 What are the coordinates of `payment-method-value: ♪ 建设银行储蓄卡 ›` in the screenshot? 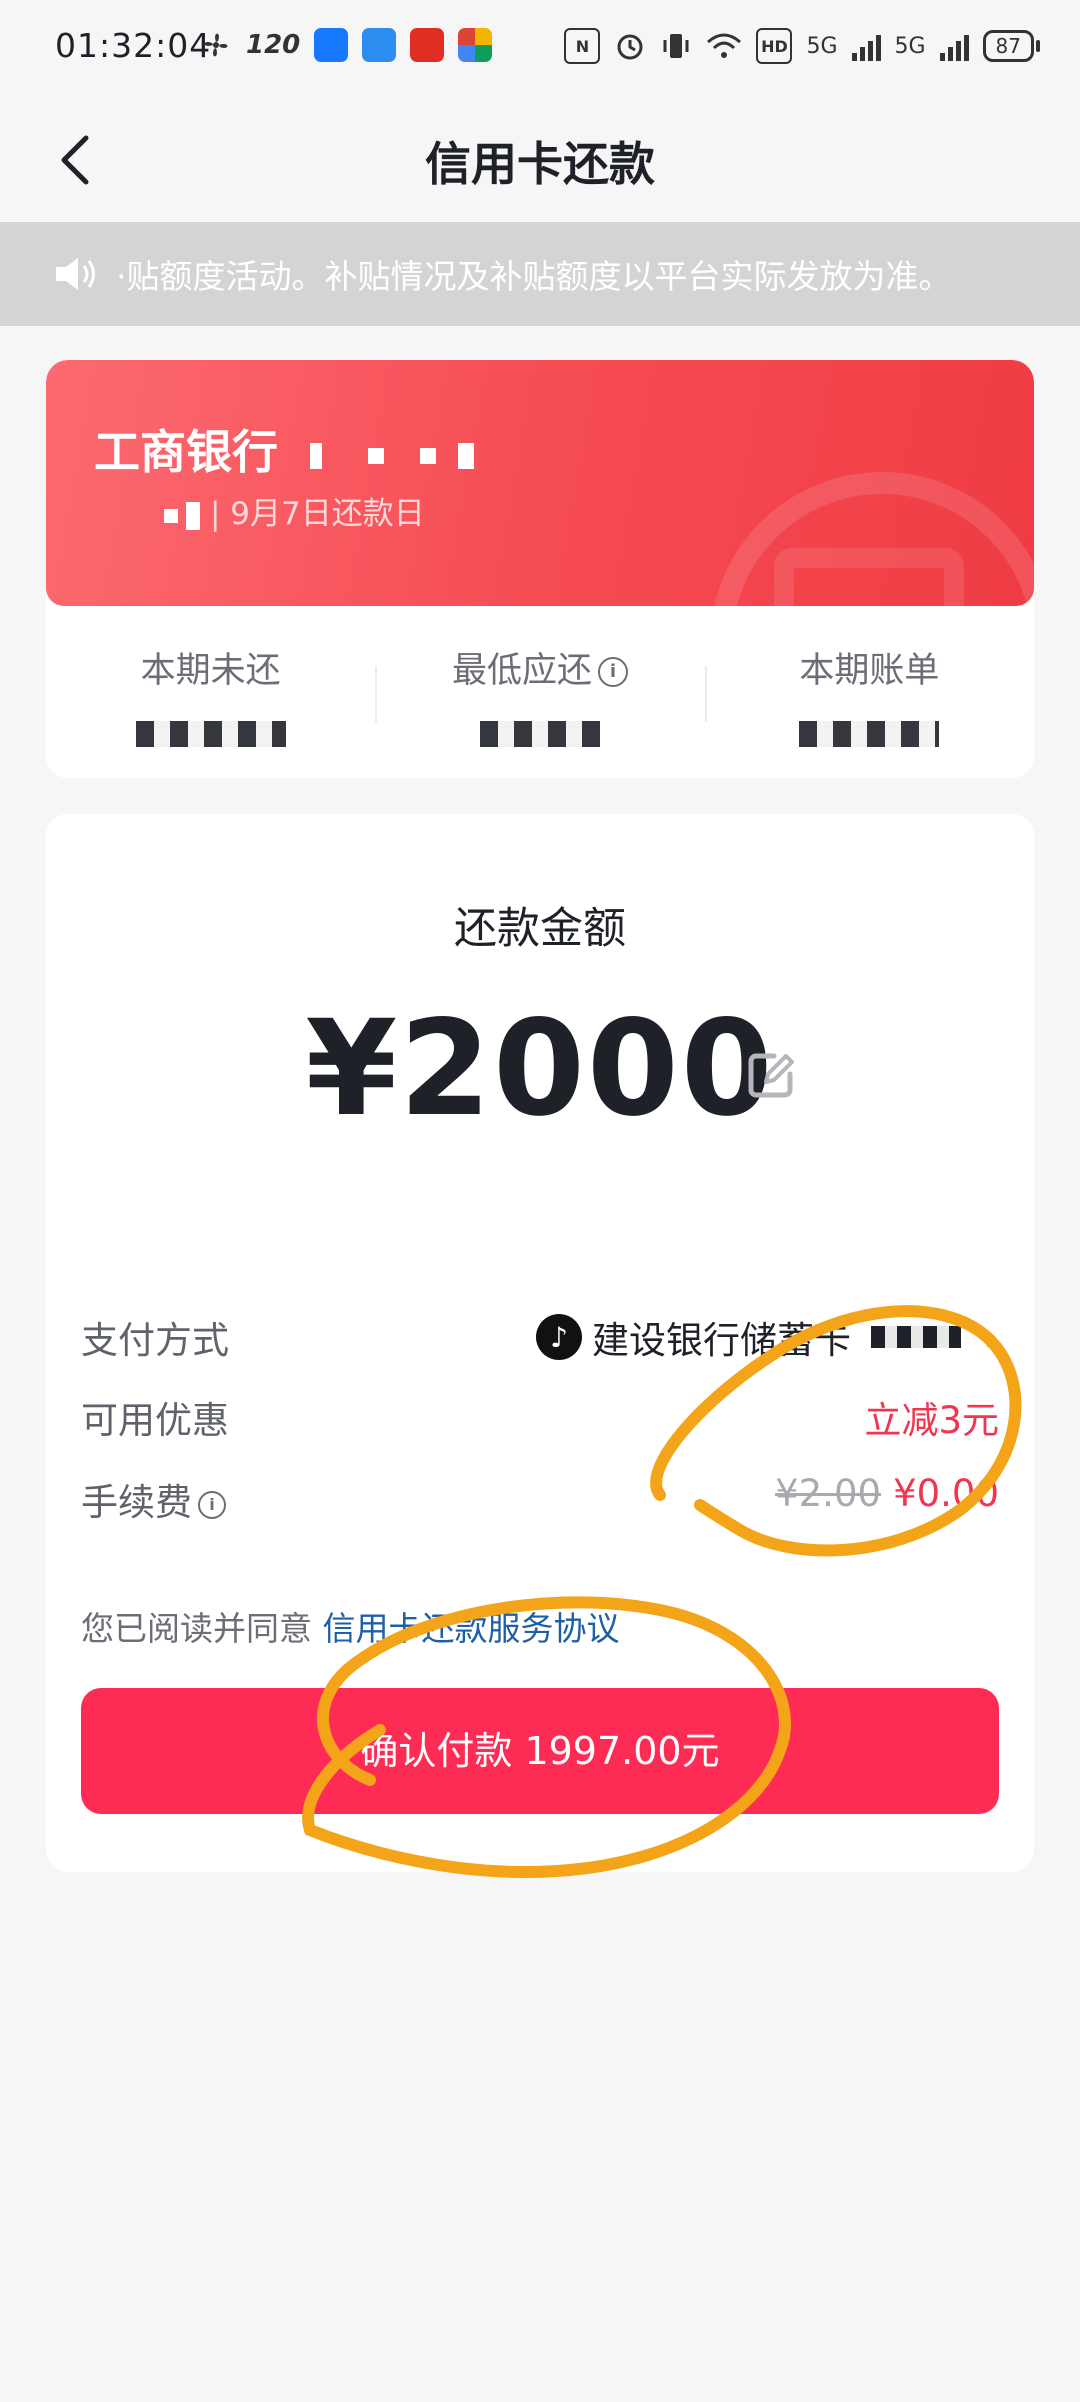 It's located at (767, 1337).